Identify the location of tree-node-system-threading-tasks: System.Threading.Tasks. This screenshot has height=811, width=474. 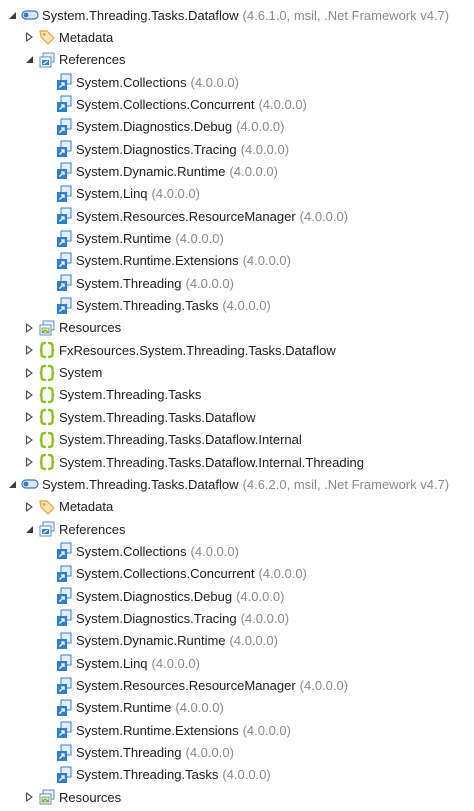
(237, 395).